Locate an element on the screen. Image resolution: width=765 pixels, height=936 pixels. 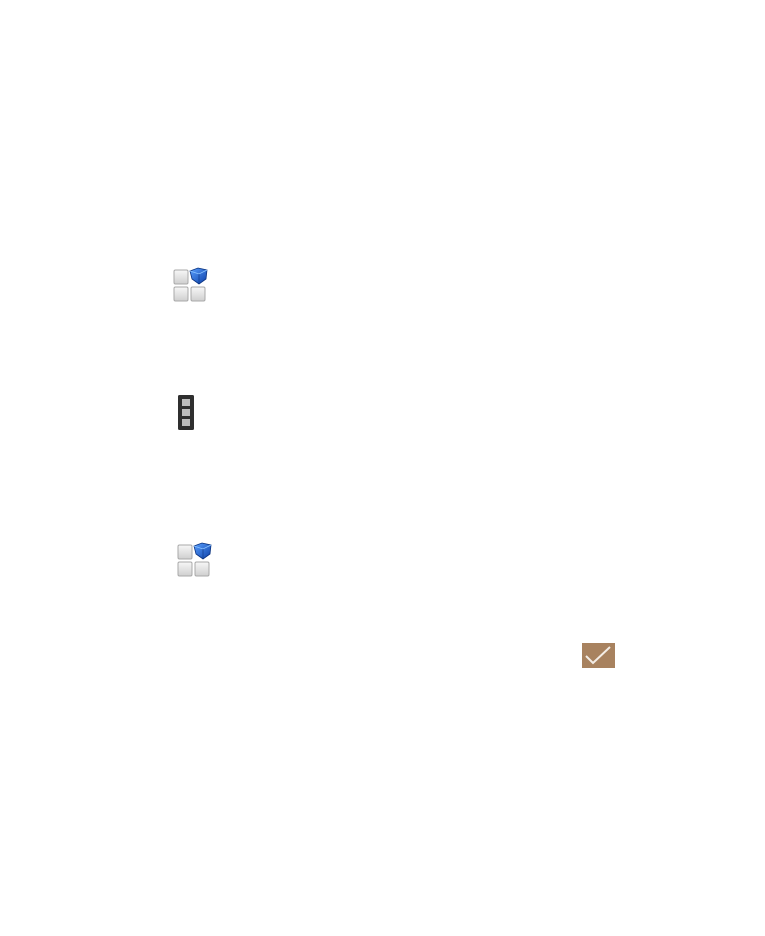
menu-icon is located at coordinates (186, 412).